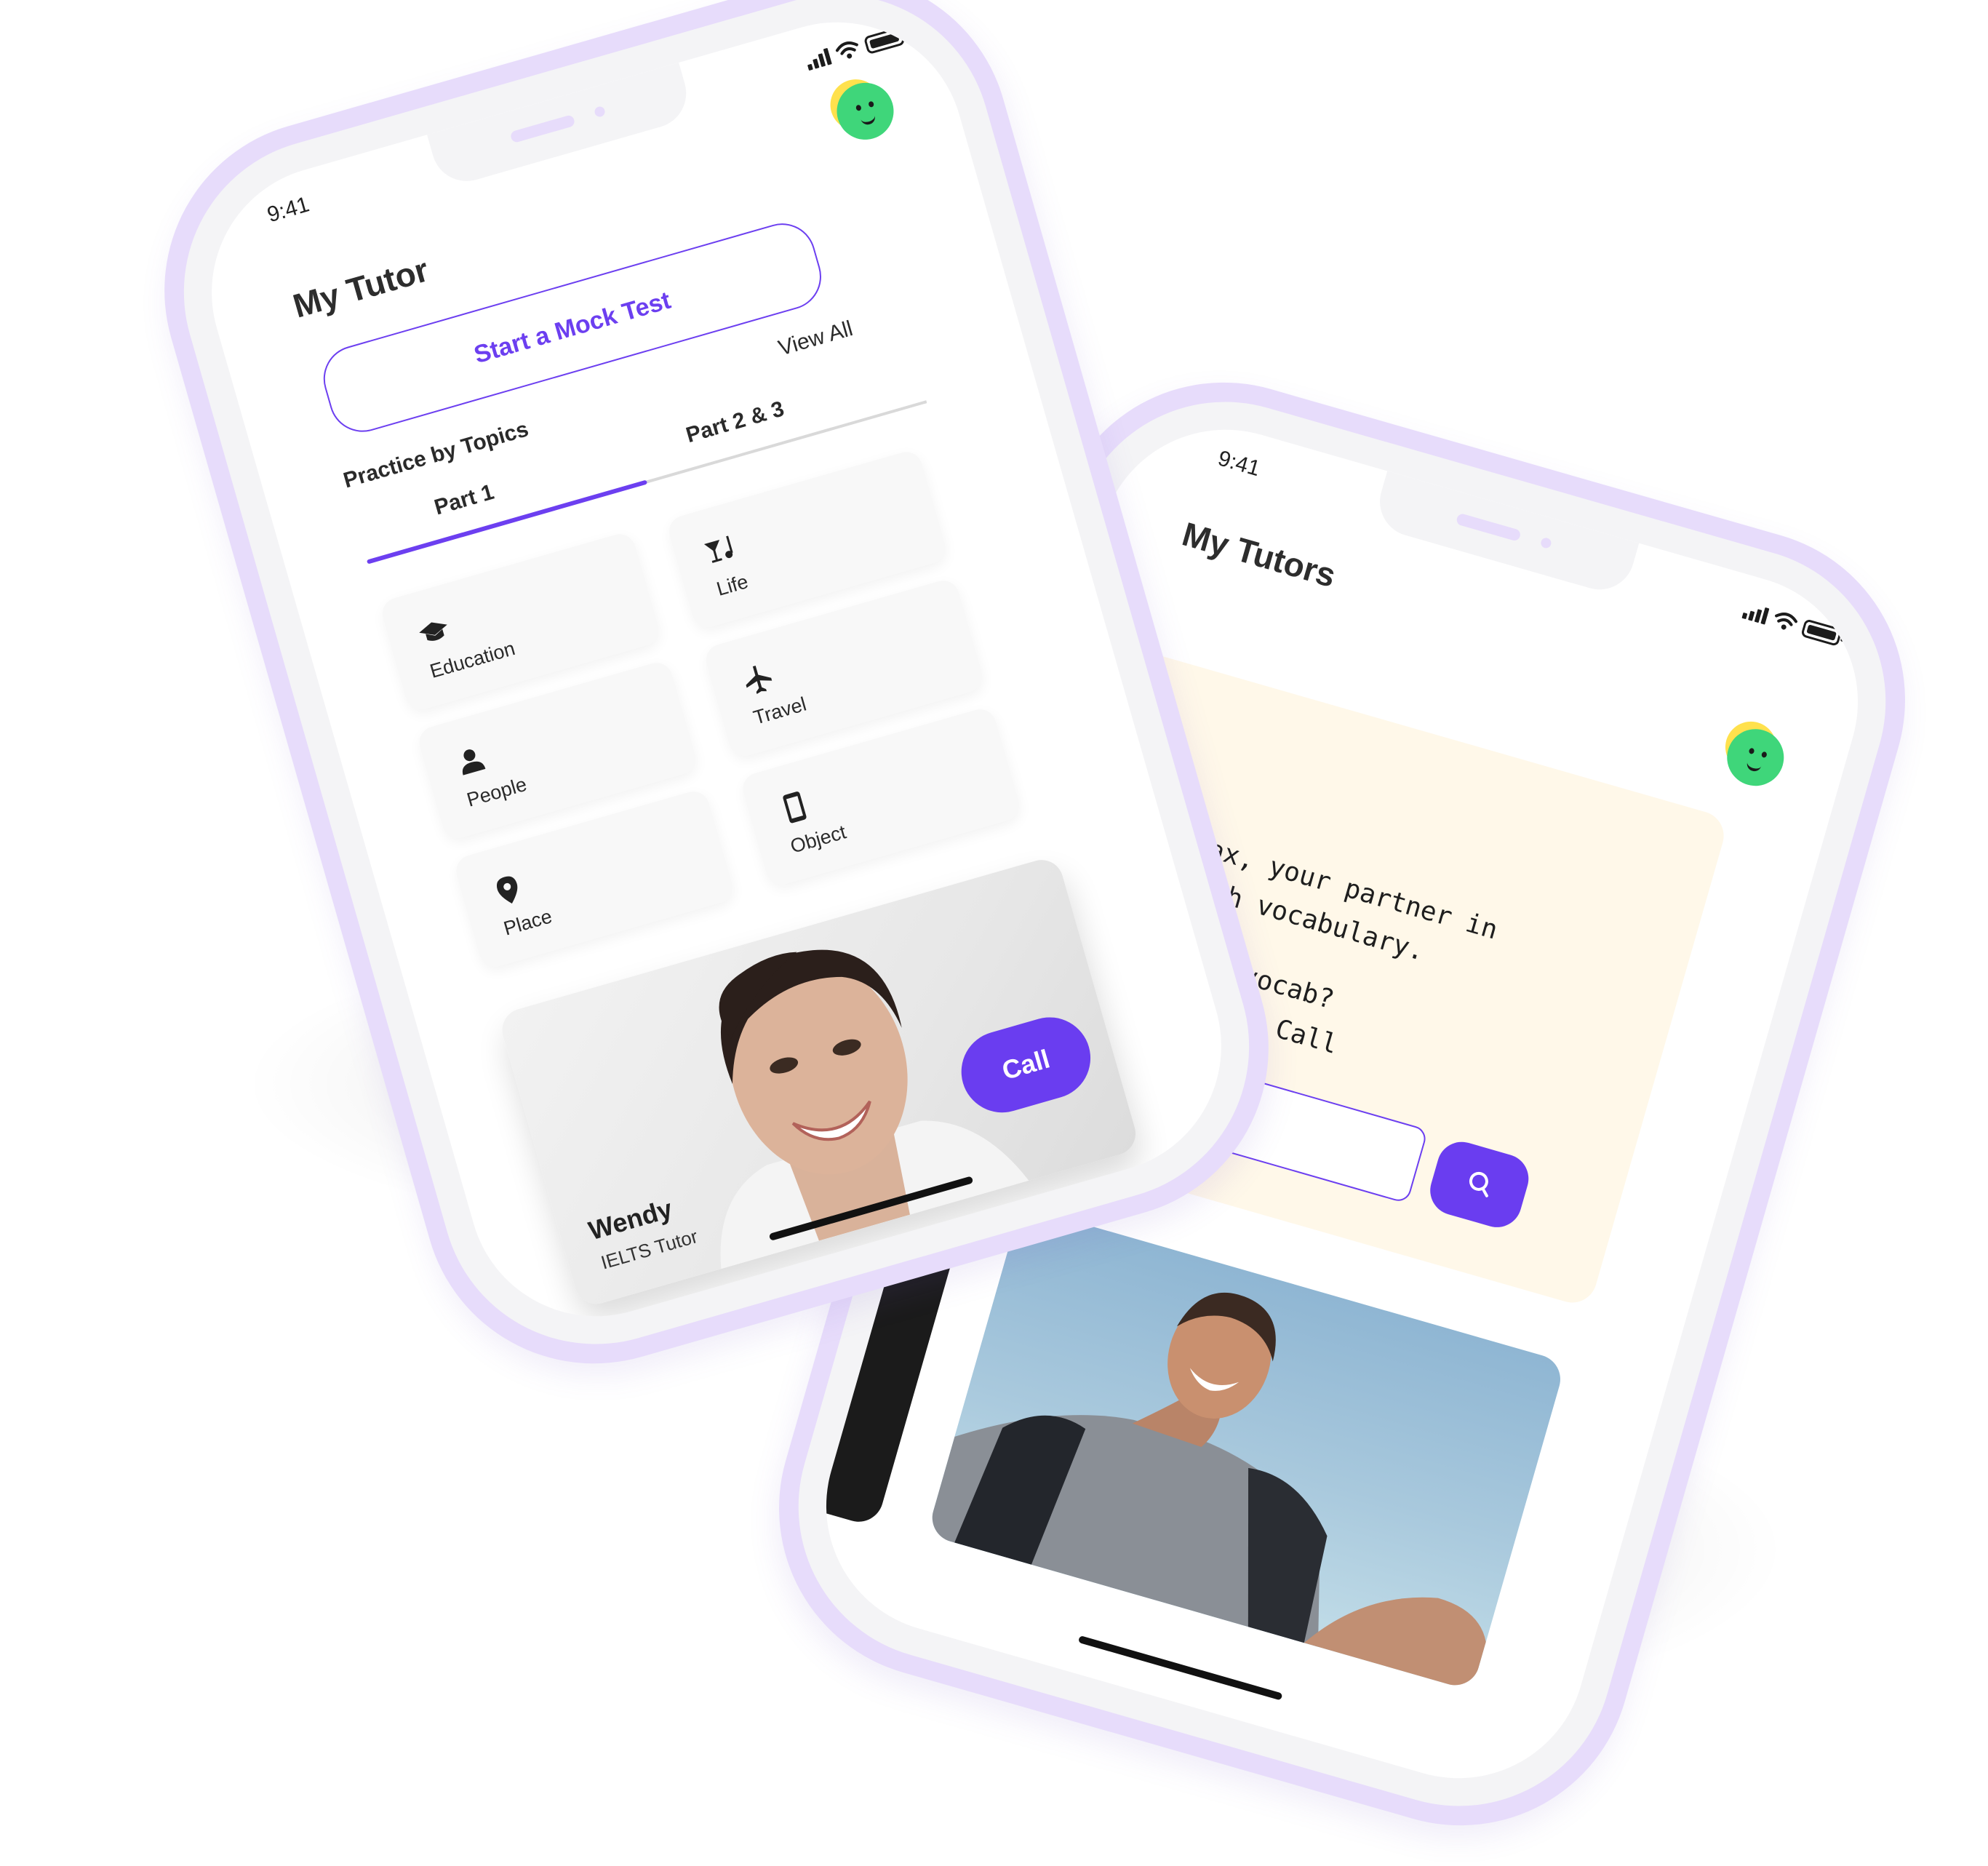  I want to click on graduation-cap-icon, so click(433, 631).